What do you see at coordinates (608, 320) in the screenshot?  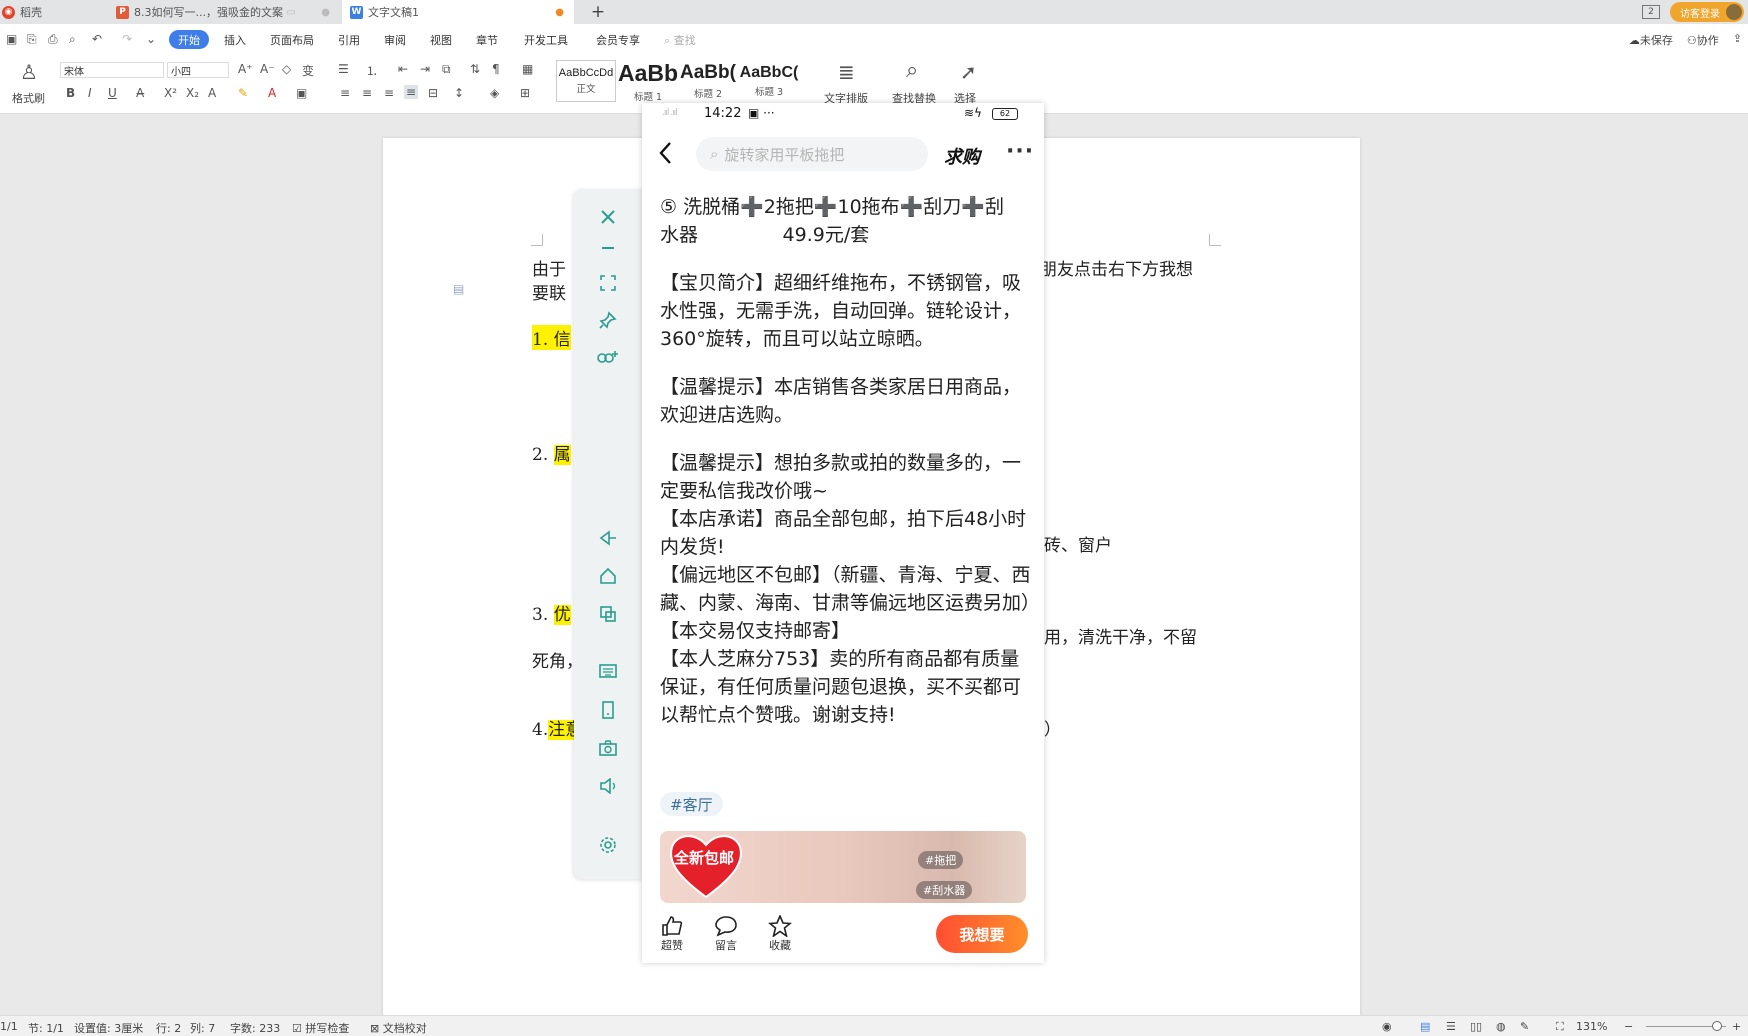 I see `pin-button` at bounding box center [608, 320].